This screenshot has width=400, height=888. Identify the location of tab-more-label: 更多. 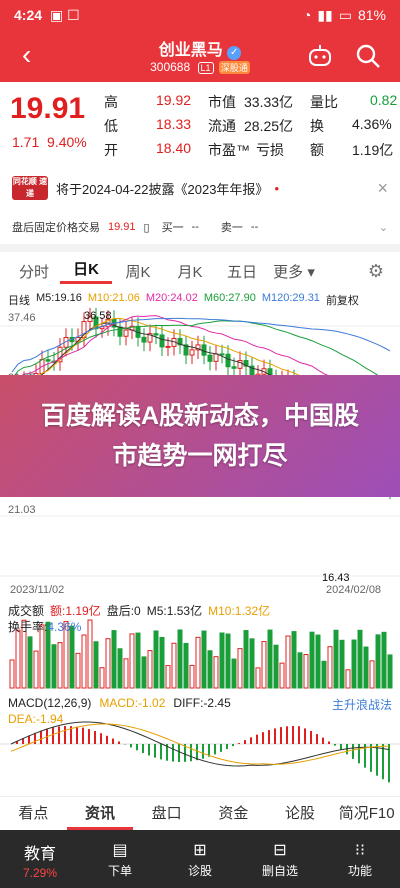
(288, 272).